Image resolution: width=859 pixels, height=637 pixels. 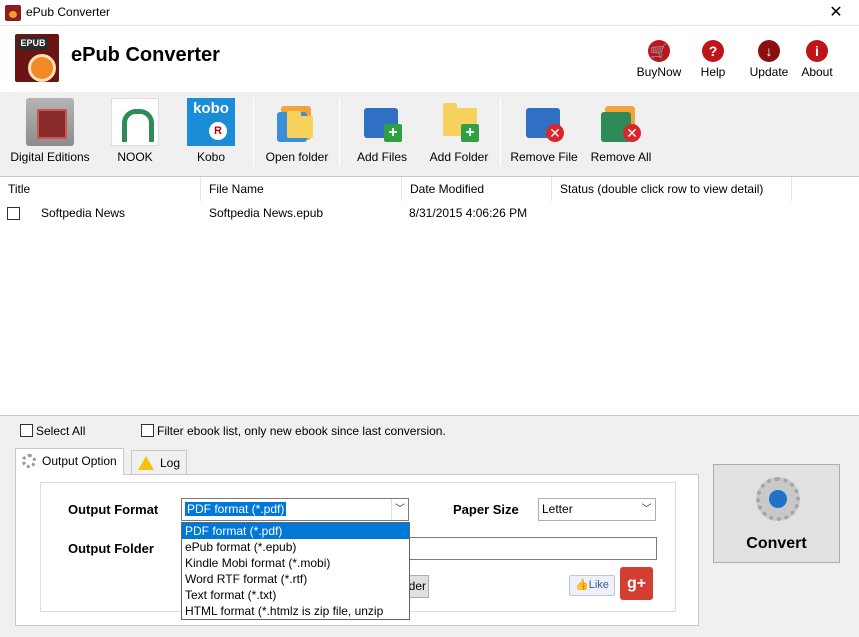 What do you see at coordinates (42, 68) in the screenshot?
I see `logo-refresh-icon` at bounding box center [42, 68].